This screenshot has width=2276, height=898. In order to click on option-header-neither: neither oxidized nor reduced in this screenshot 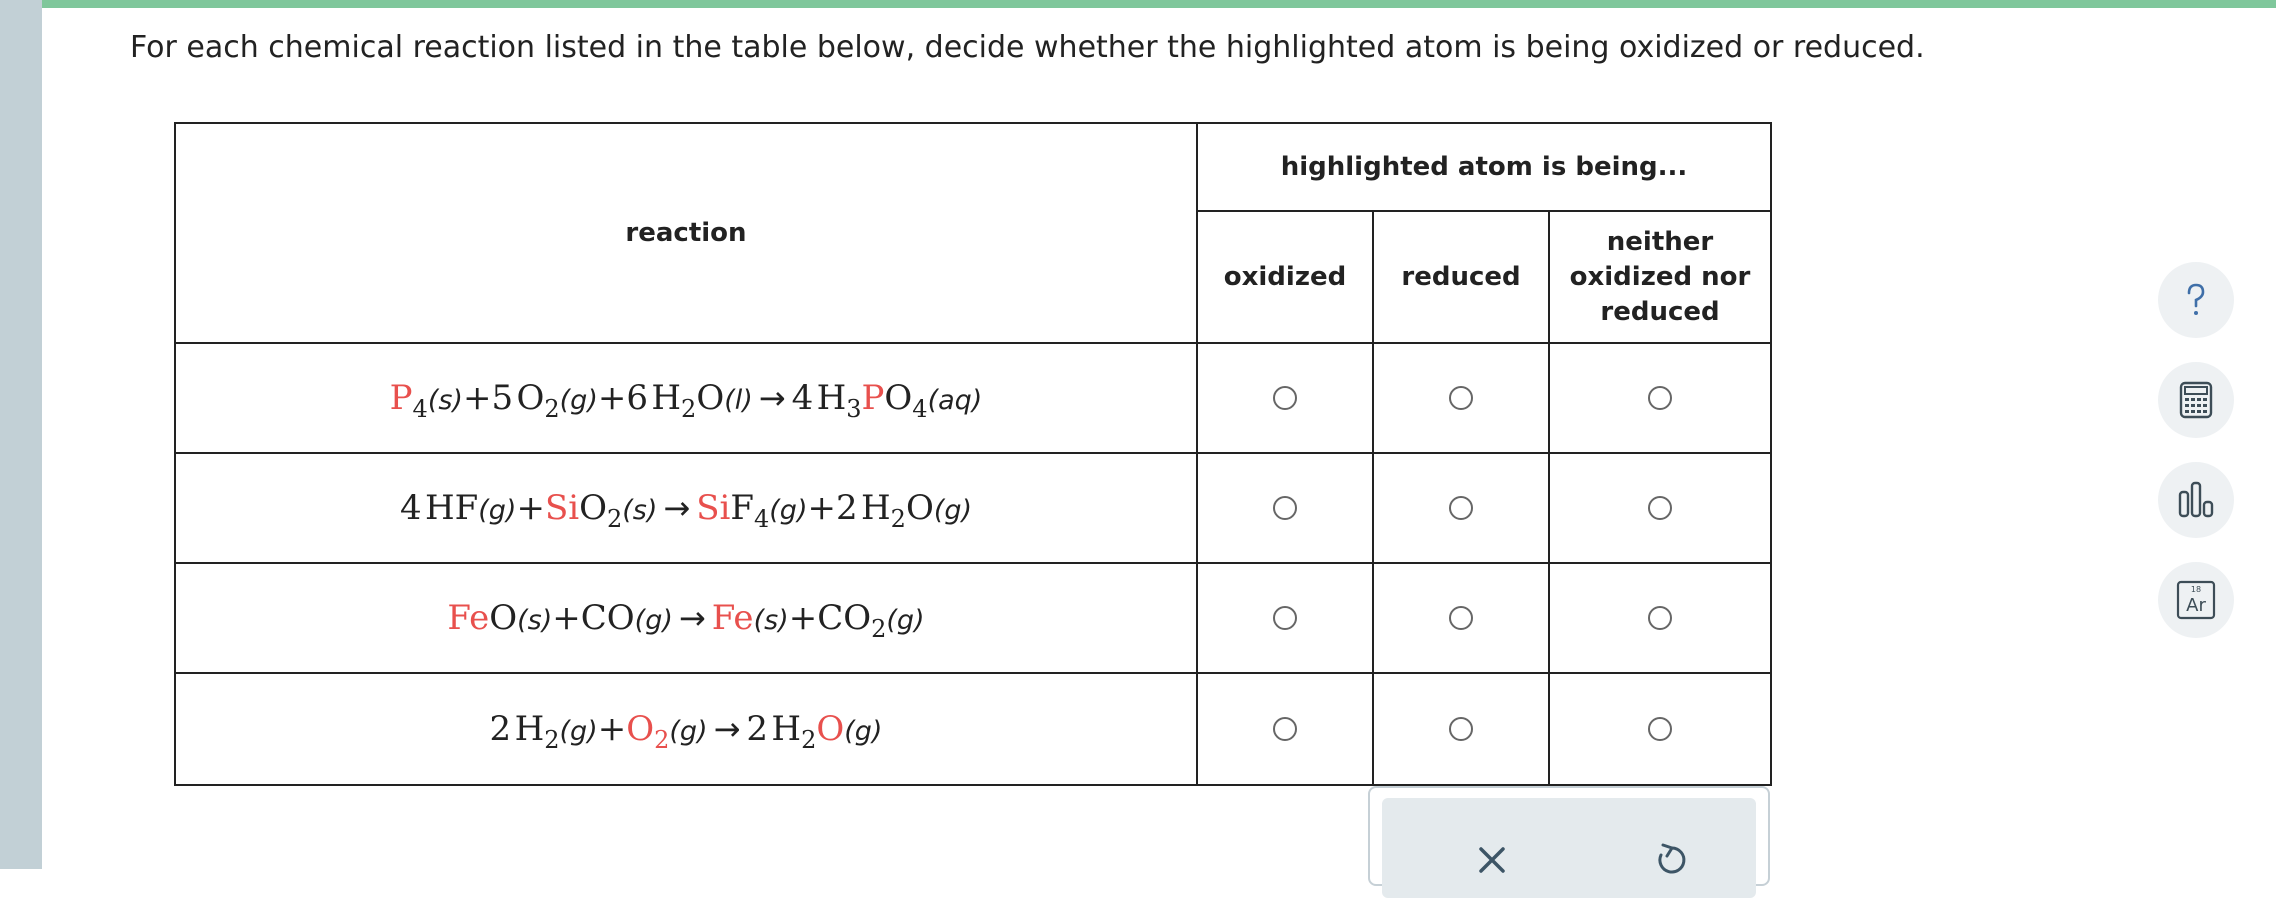, I will do `click(1660, 277)`.